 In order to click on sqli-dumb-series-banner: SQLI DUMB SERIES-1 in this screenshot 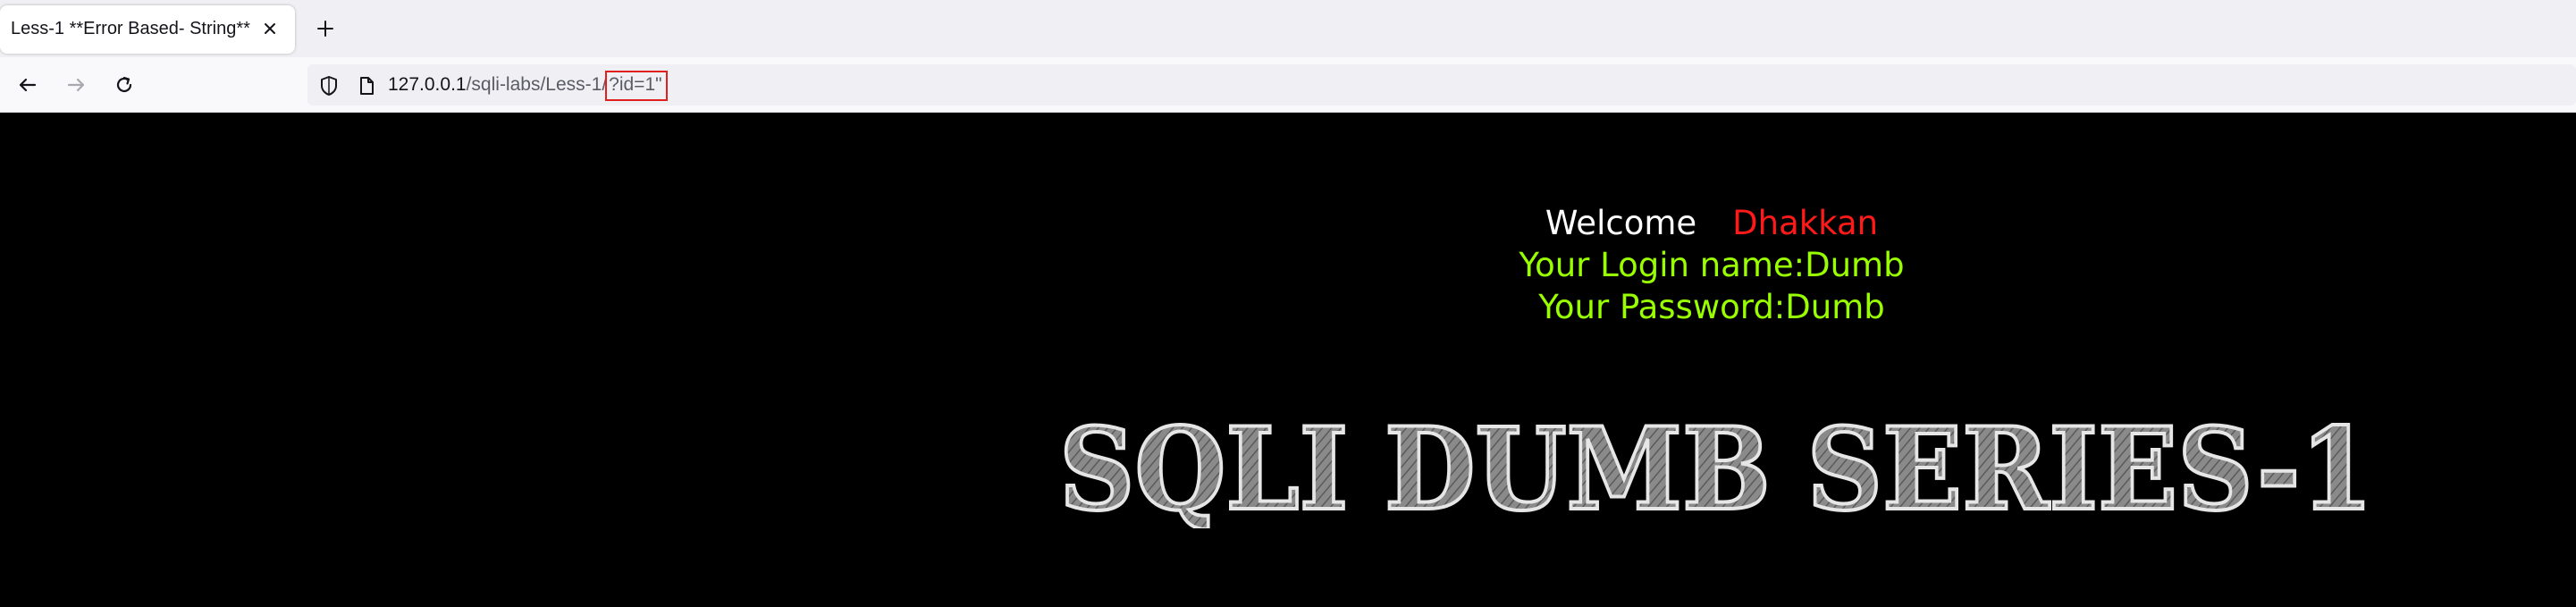, I will do `click(1716, 470)`.